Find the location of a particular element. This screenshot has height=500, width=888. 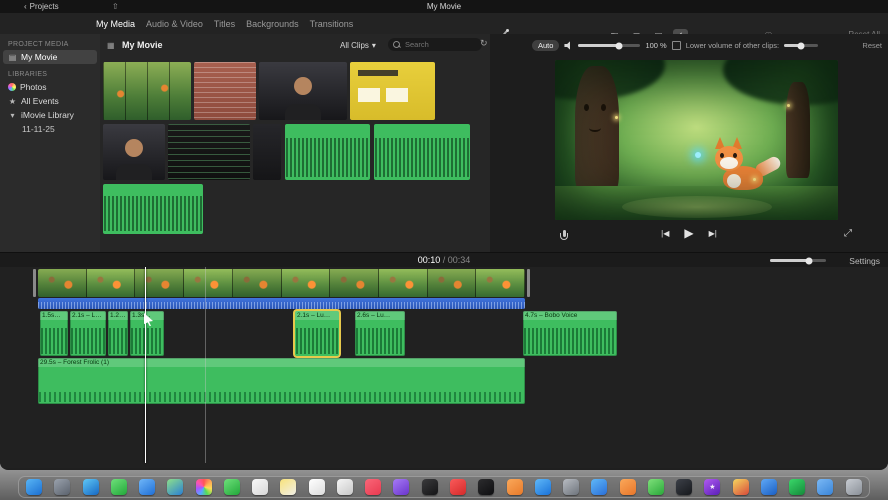

media-thumbnail-cards is located at coordinates (392, 91).